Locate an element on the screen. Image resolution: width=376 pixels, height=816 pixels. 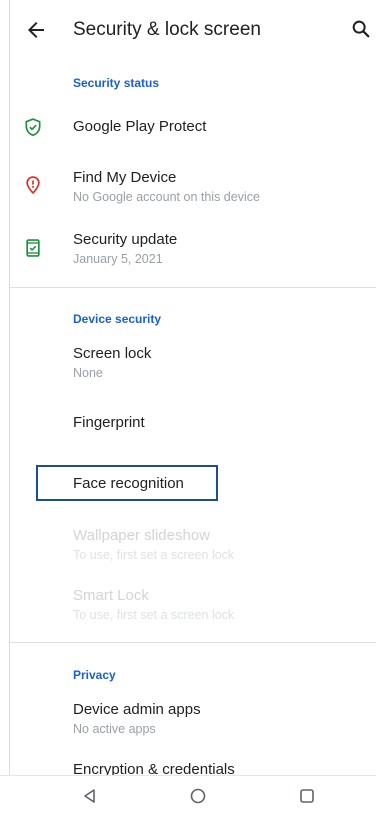
item-title: Security update is located at coordinates (125, 239).